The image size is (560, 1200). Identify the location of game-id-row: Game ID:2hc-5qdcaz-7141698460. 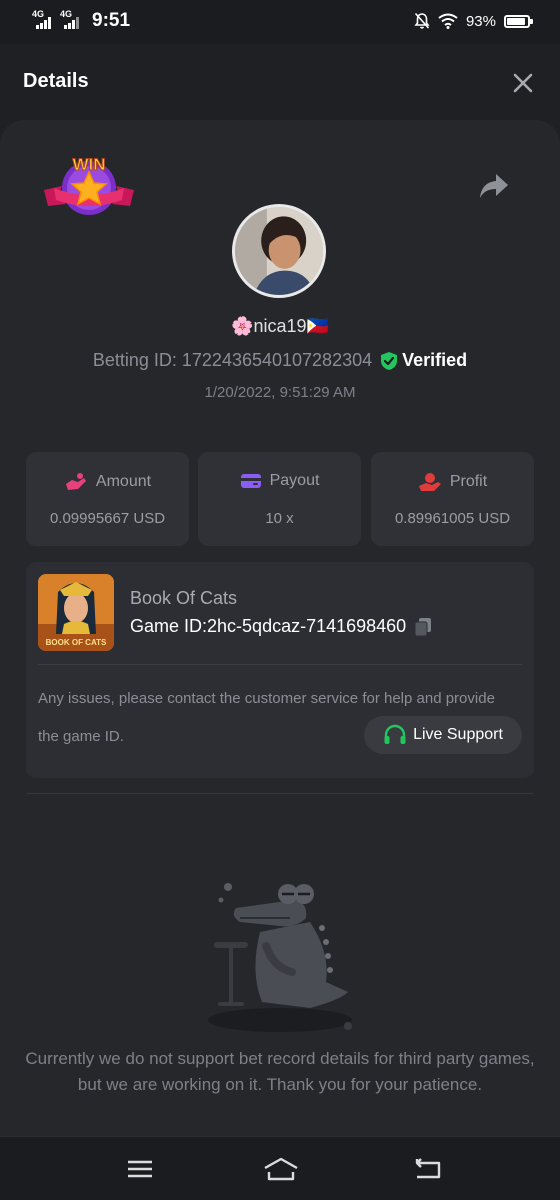
(281, 626).